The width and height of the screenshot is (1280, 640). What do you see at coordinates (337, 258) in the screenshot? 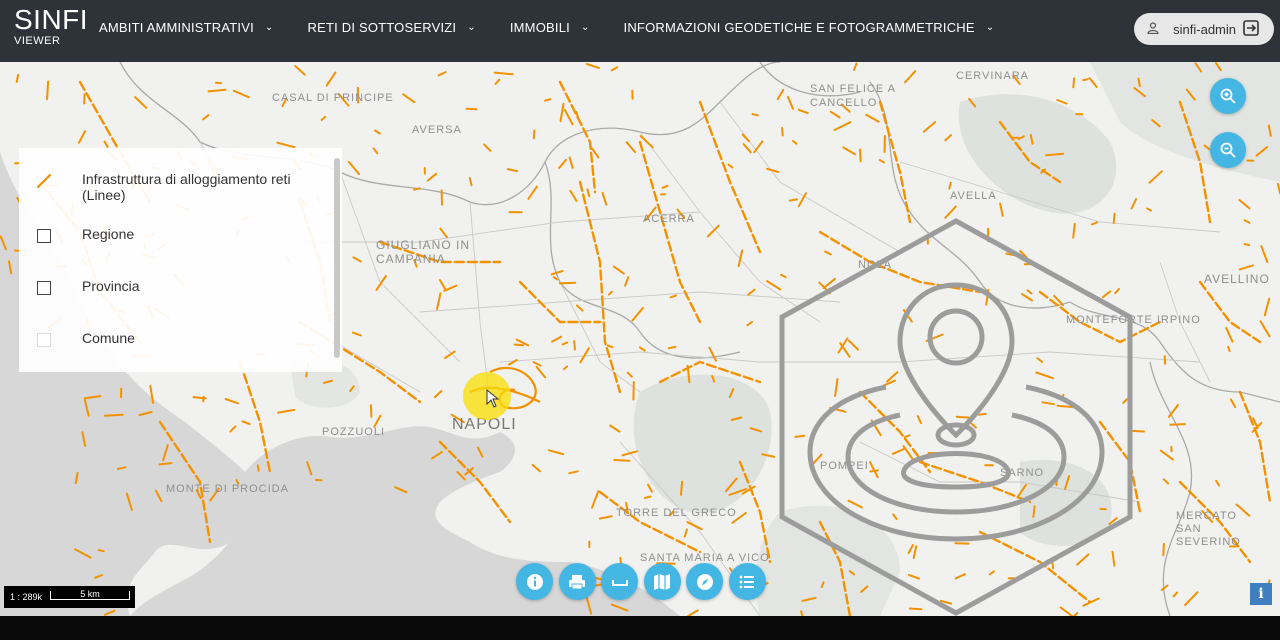
I see `legend-scrollbar` at bounding box center [337, 258].